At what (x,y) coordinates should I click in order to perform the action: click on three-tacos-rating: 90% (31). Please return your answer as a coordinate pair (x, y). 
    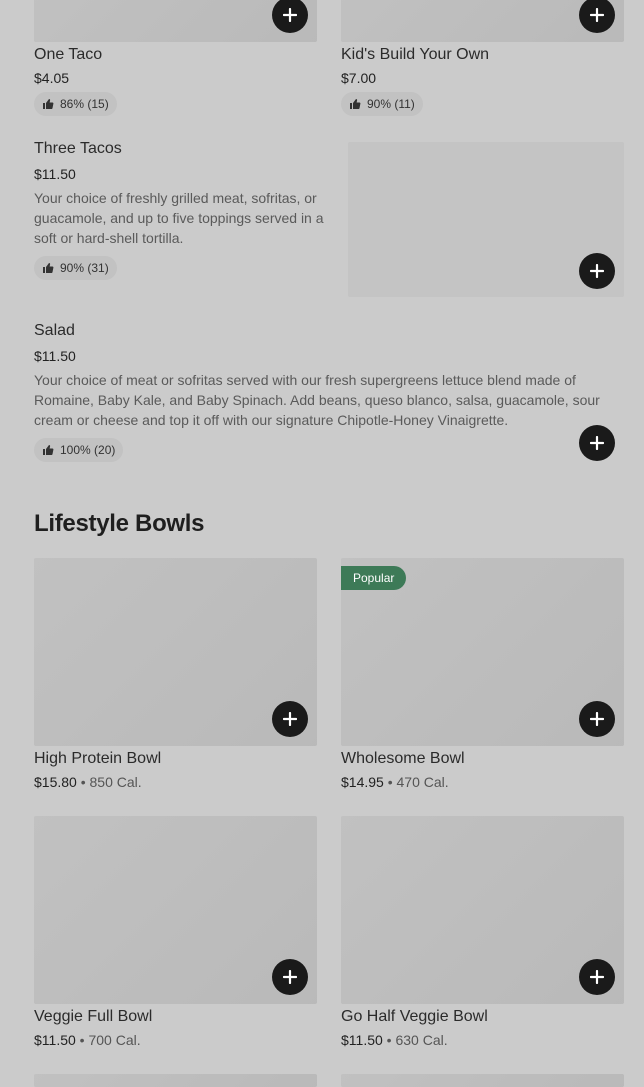
    Looking at the image, I should click on (75, 268).